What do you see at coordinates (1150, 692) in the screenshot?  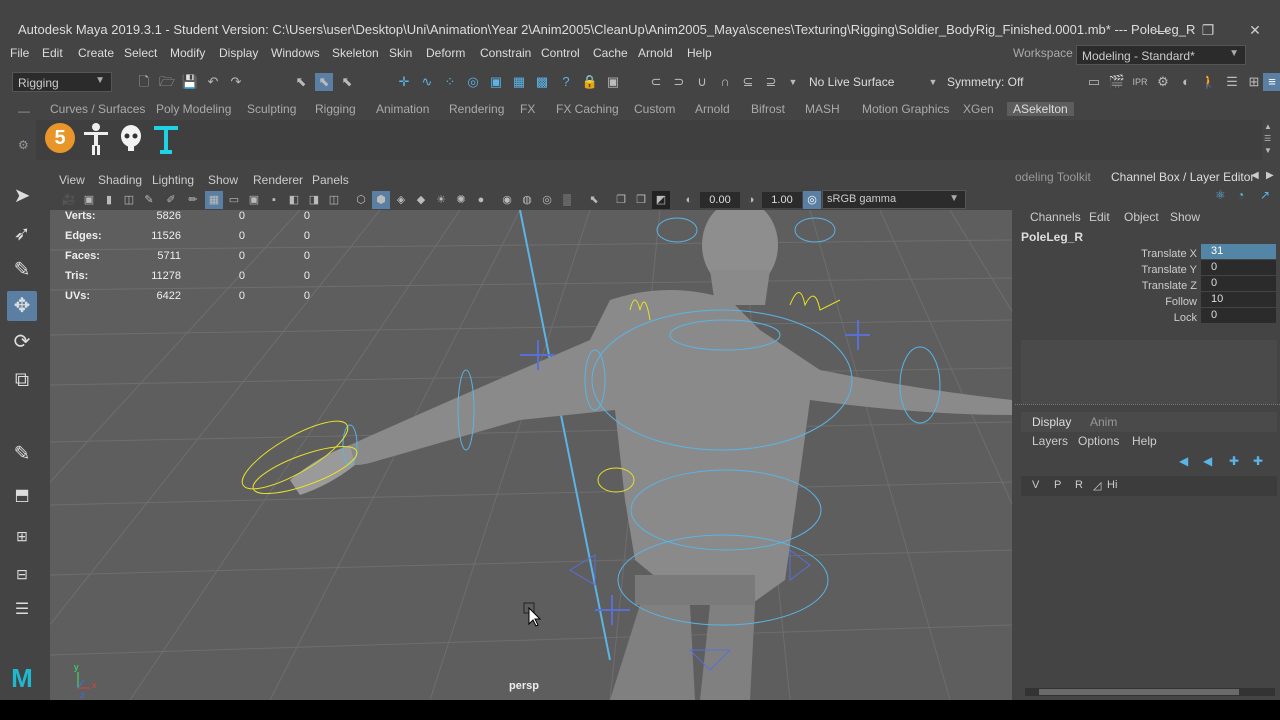 I see `horizontal-scrollbar` at bounding box center [1150, 692].